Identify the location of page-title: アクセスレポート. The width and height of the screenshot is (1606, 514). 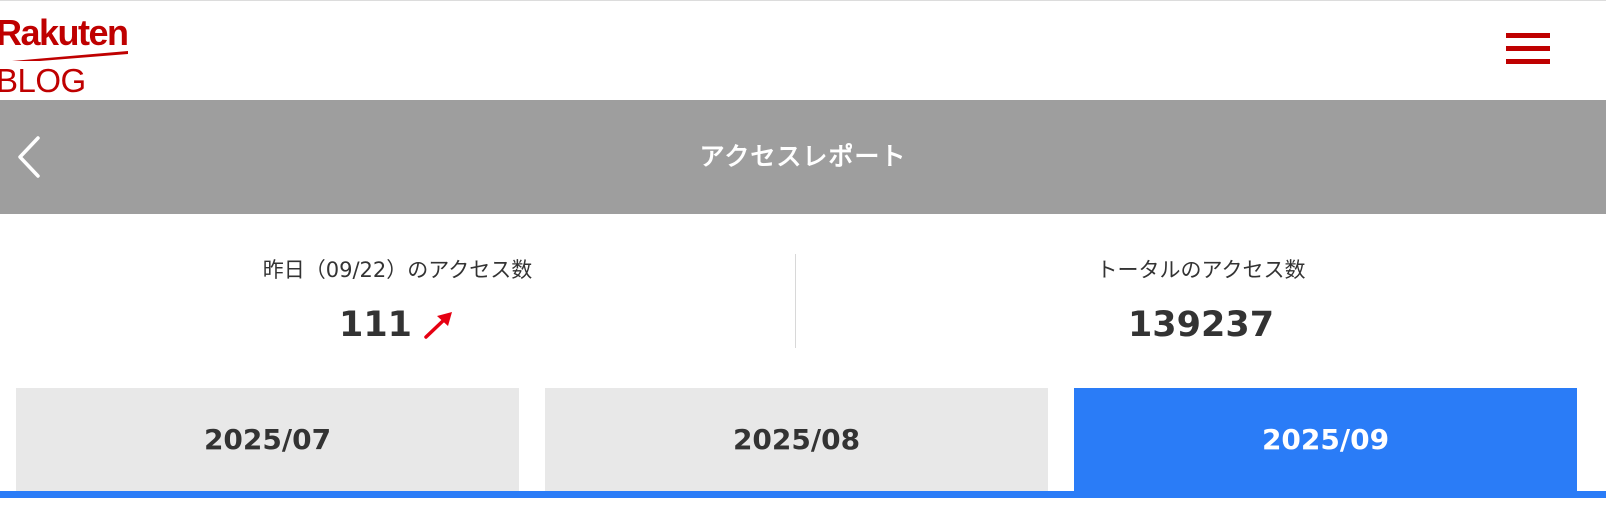
(803, 156).